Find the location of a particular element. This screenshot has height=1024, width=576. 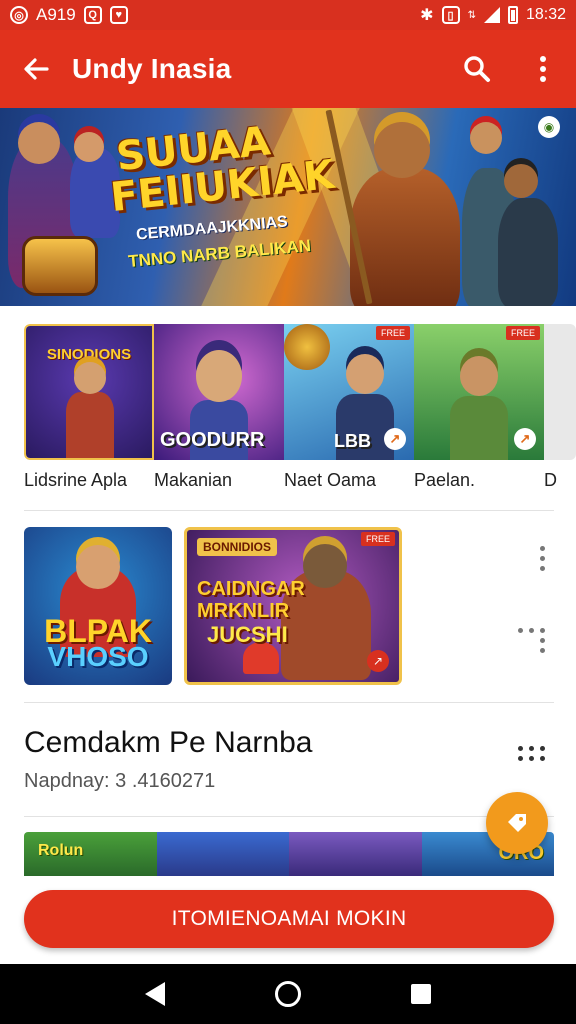

status-time: 18:32 is located at coordinates (545, 14).